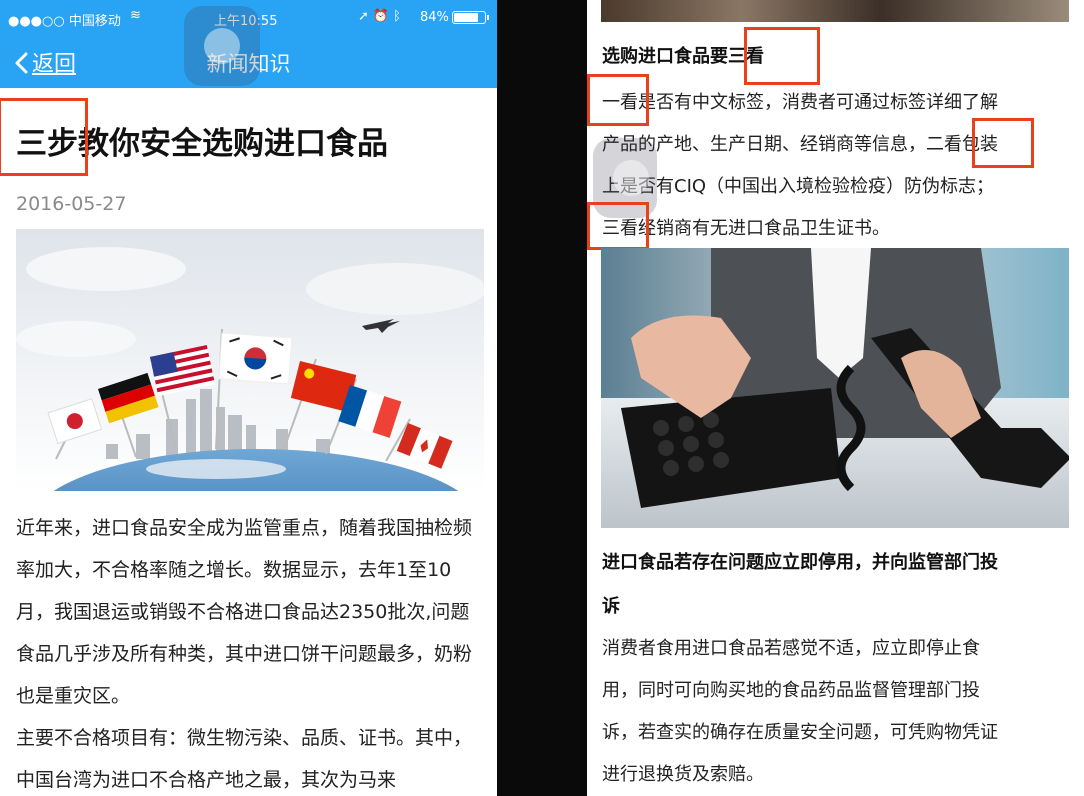  I want to click on tips-line: 上是否有CIQ（中国出入境检验检疫）防伪标志；, so click(798, 186).